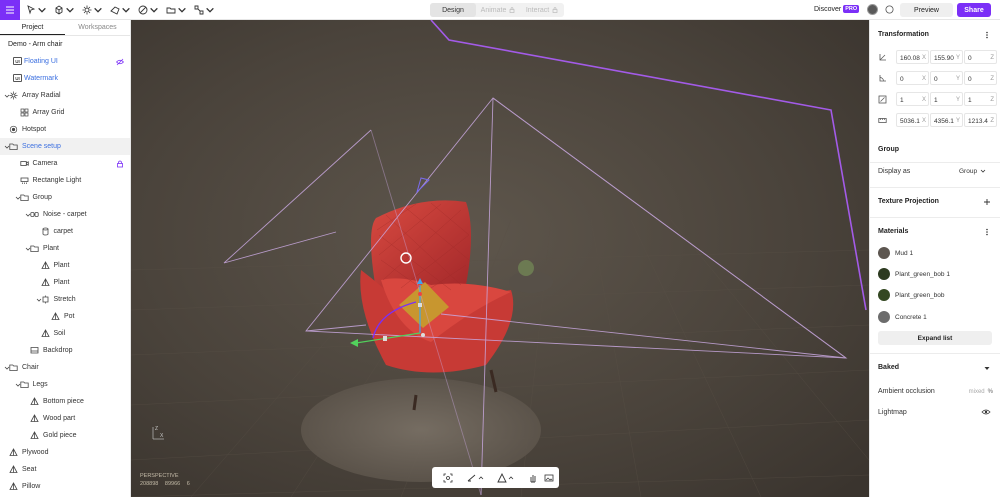  I want to click on tree-item: Pillow, so click(65, 486).